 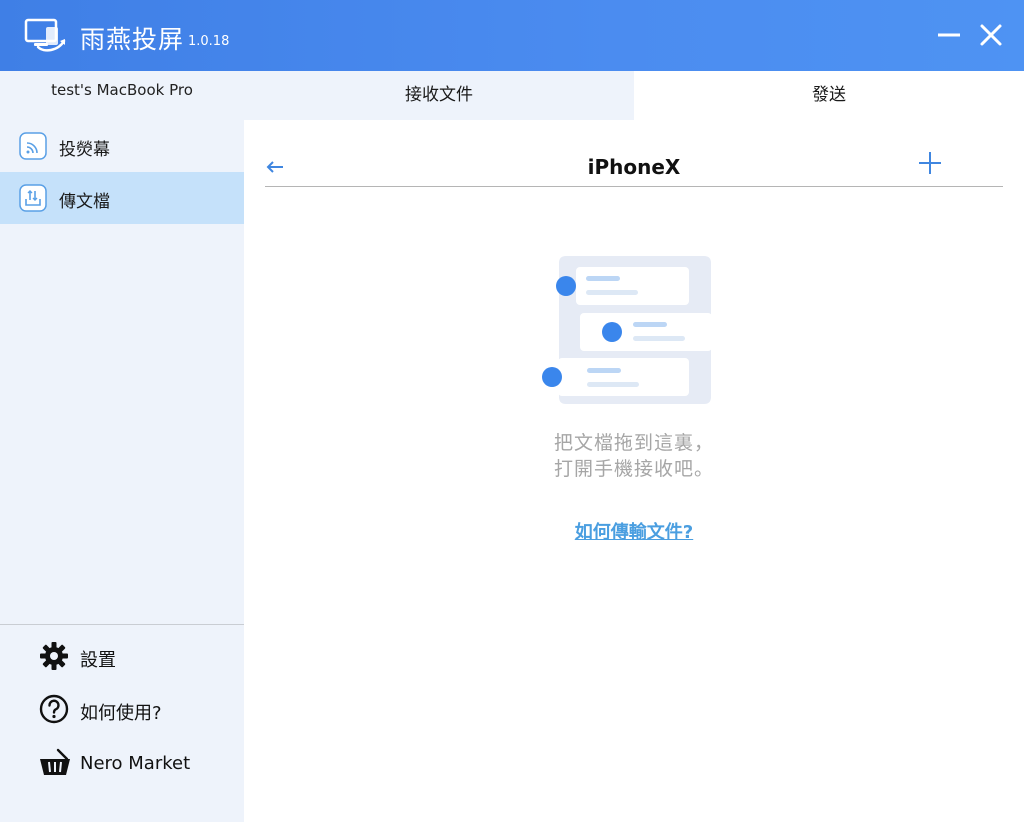 I want to click on cast-icon, so click(x=33, y=146).